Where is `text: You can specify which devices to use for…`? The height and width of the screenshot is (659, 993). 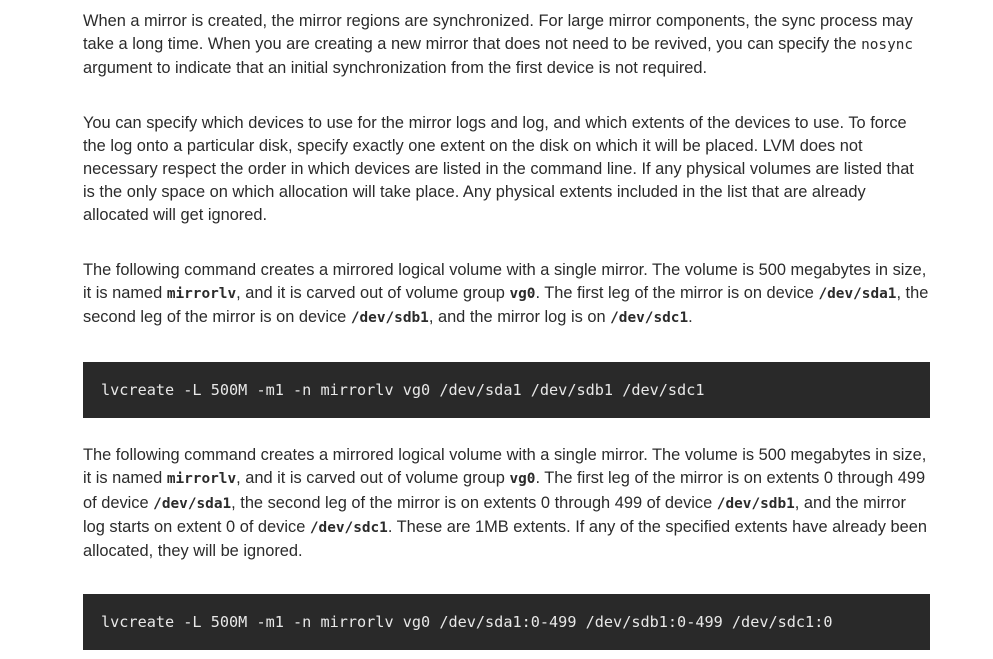 text: You can specify which devices to use for… is located at coordinates (498, 169).